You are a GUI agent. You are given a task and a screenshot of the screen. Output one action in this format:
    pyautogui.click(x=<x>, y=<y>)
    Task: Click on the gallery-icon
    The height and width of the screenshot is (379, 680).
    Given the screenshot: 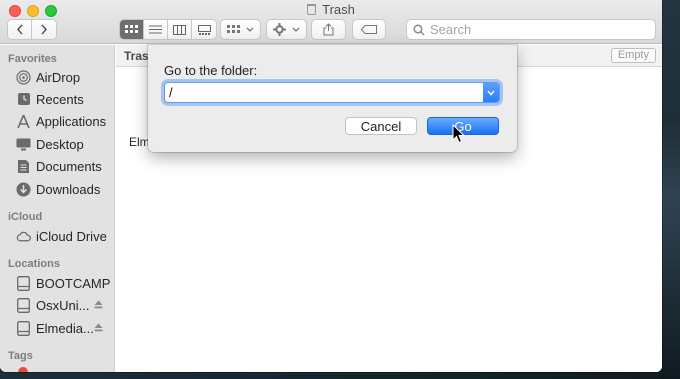 What is the action you would take?
    pyautogui.click(x=204, y=29)
    